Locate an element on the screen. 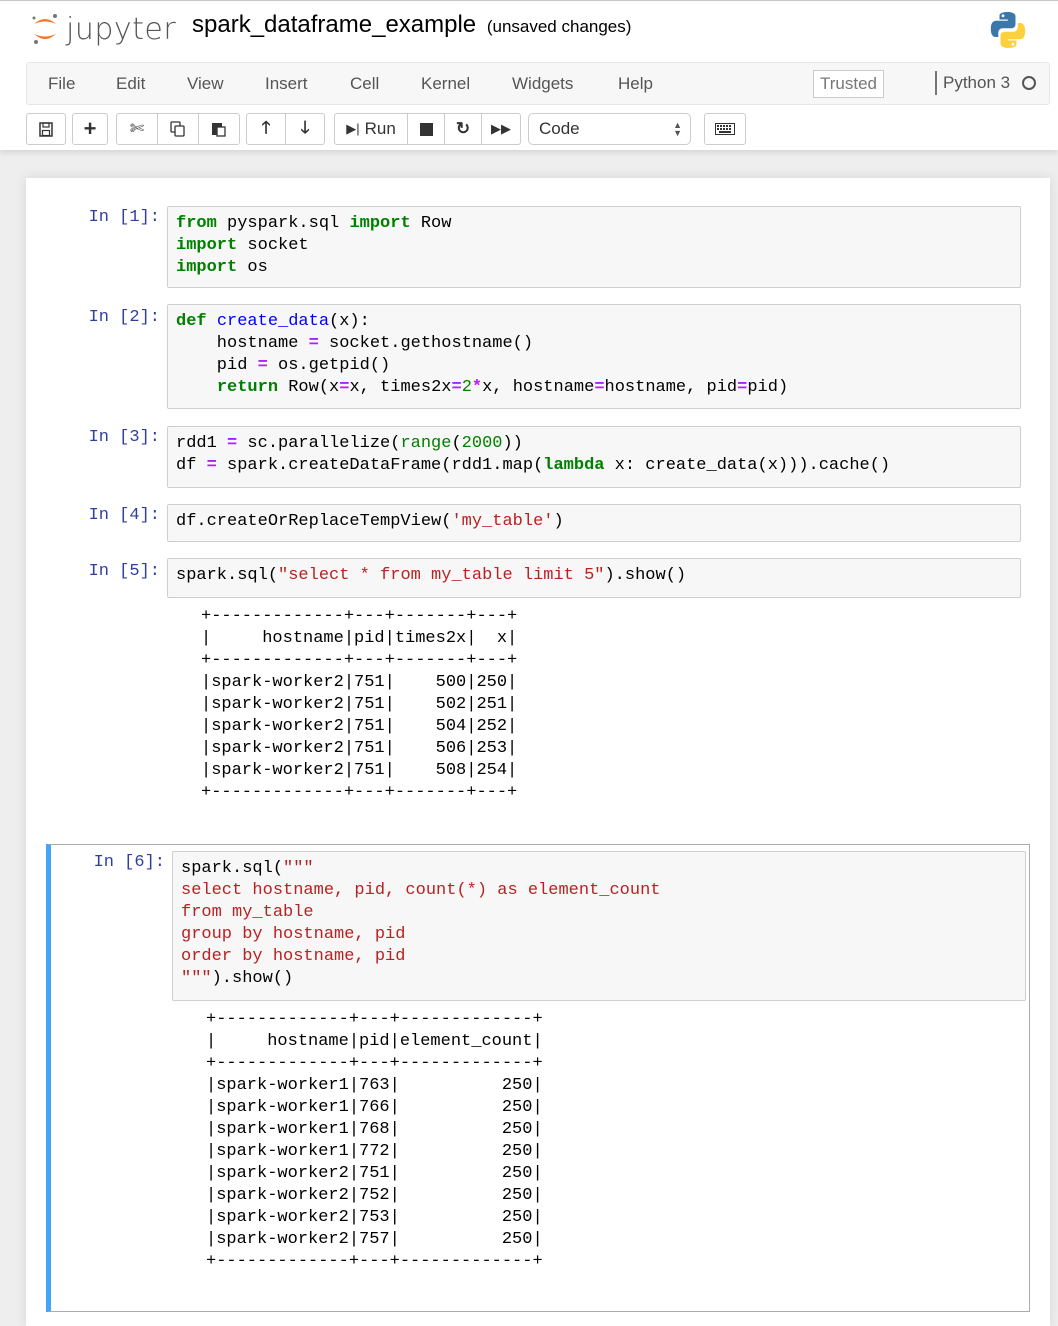 The image size is (1058, 1326). table-row: |spark-worker2|753| 250| is located at coordinates (374, 1217).